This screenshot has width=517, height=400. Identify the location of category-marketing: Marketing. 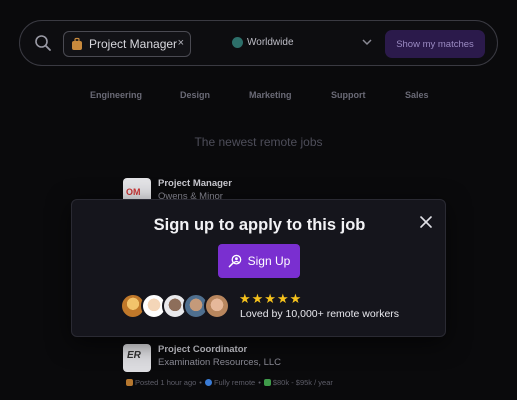
(270, 95).